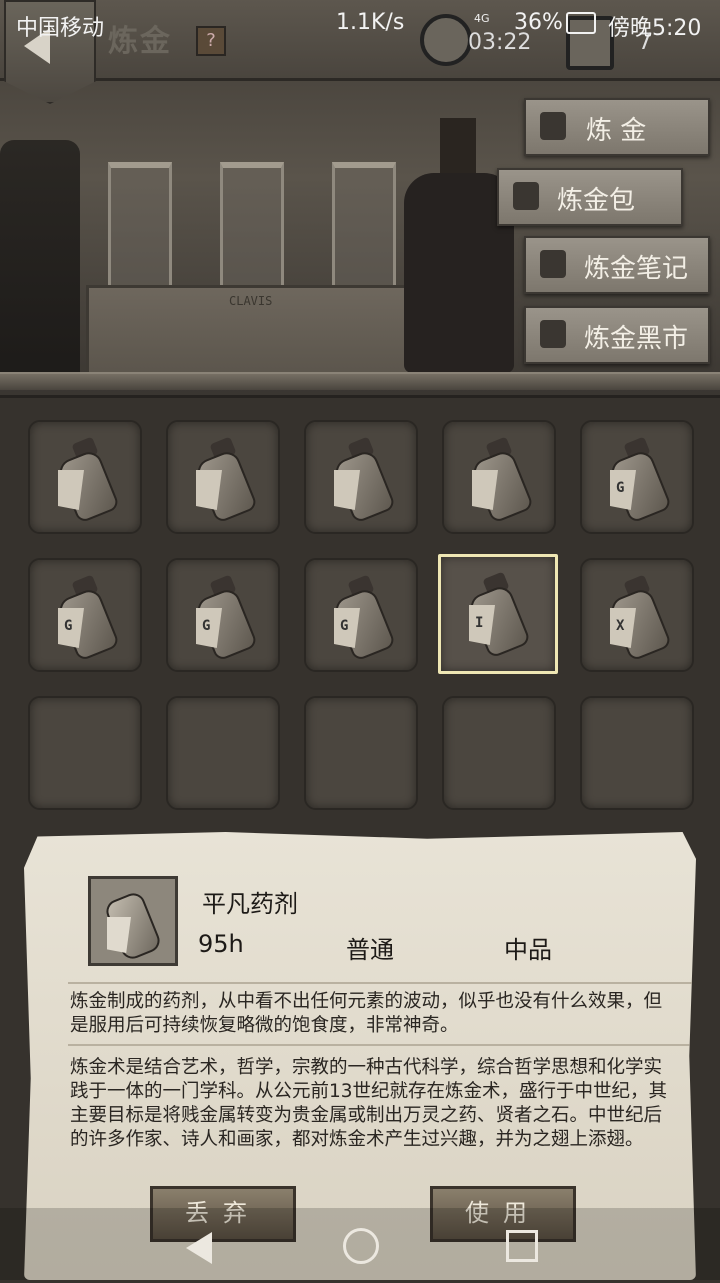 The image size is (720, 1283). What do you see at coordinates (655, 28) in the screenshot?
I see `clock-text: 傍晚5:20` at bounding box center [655, 28].